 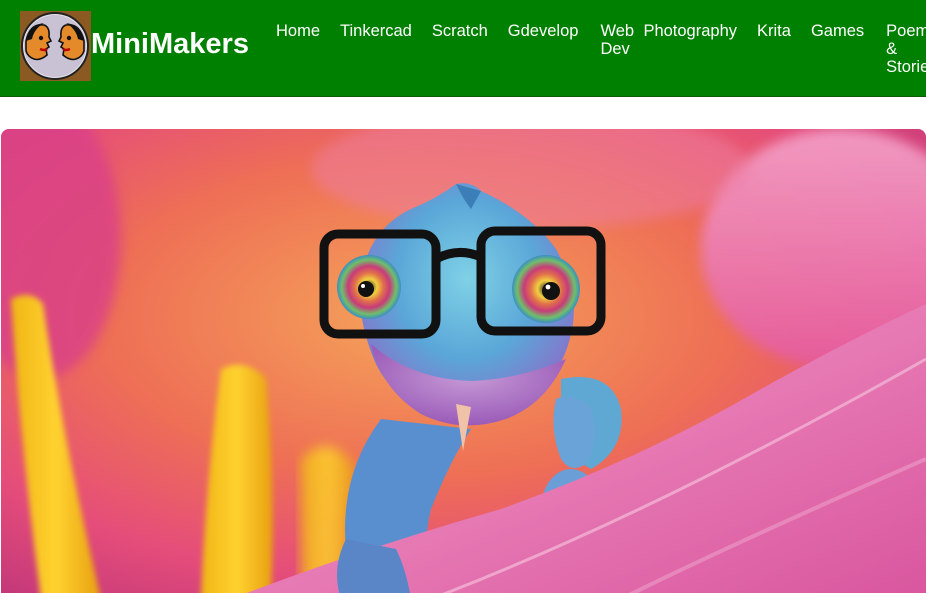 I want to click on nav-home: Home, so click(x=298, y=31).